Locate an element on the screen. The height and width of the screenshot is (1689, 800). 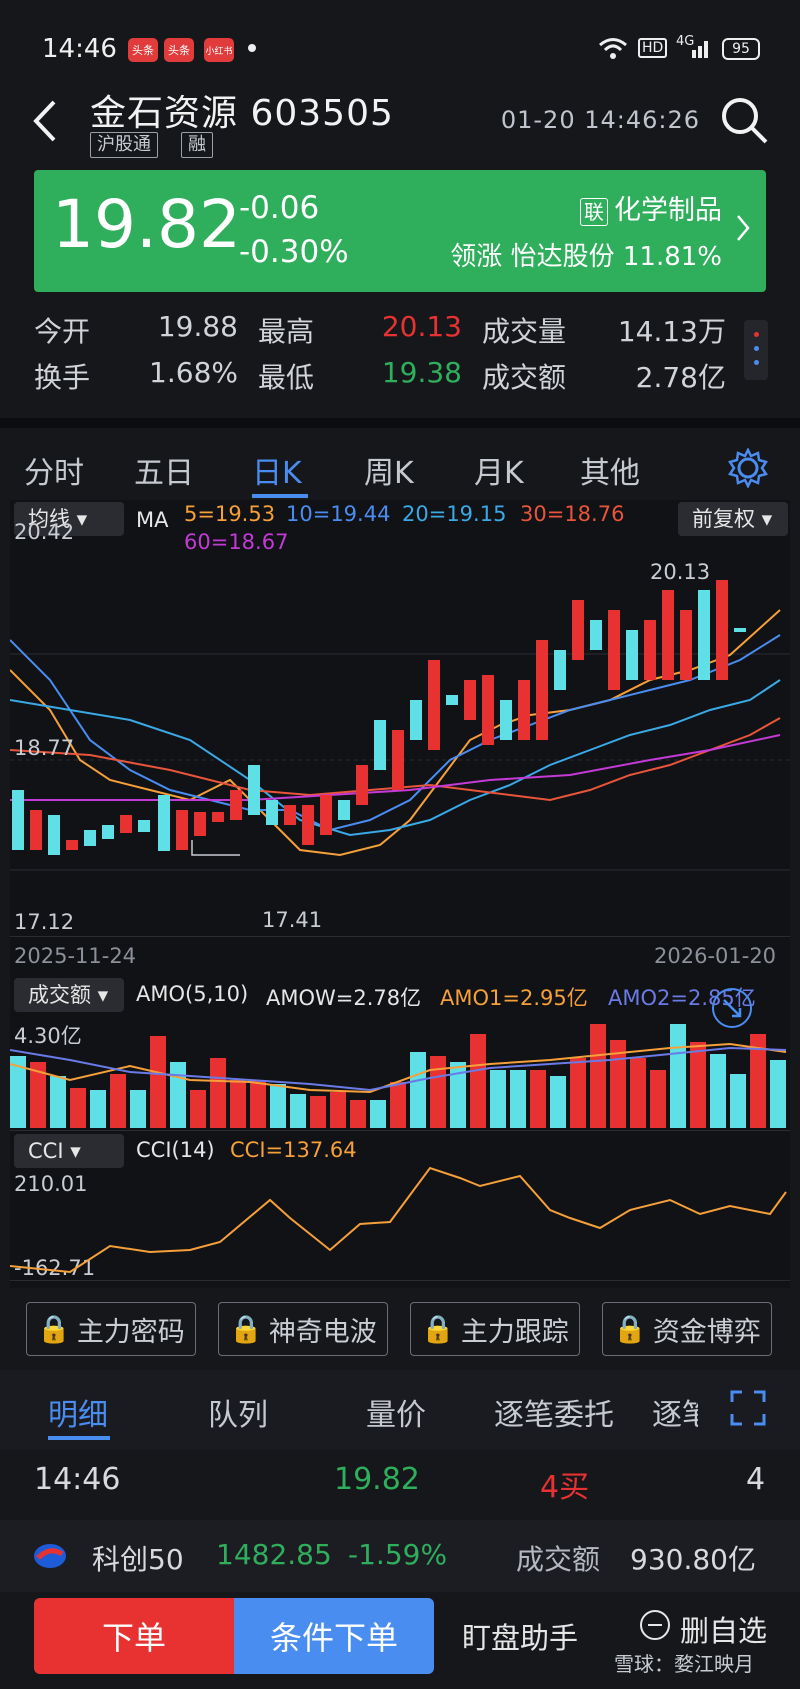
tag-margin: 融 is located at coordinates (197, 145).